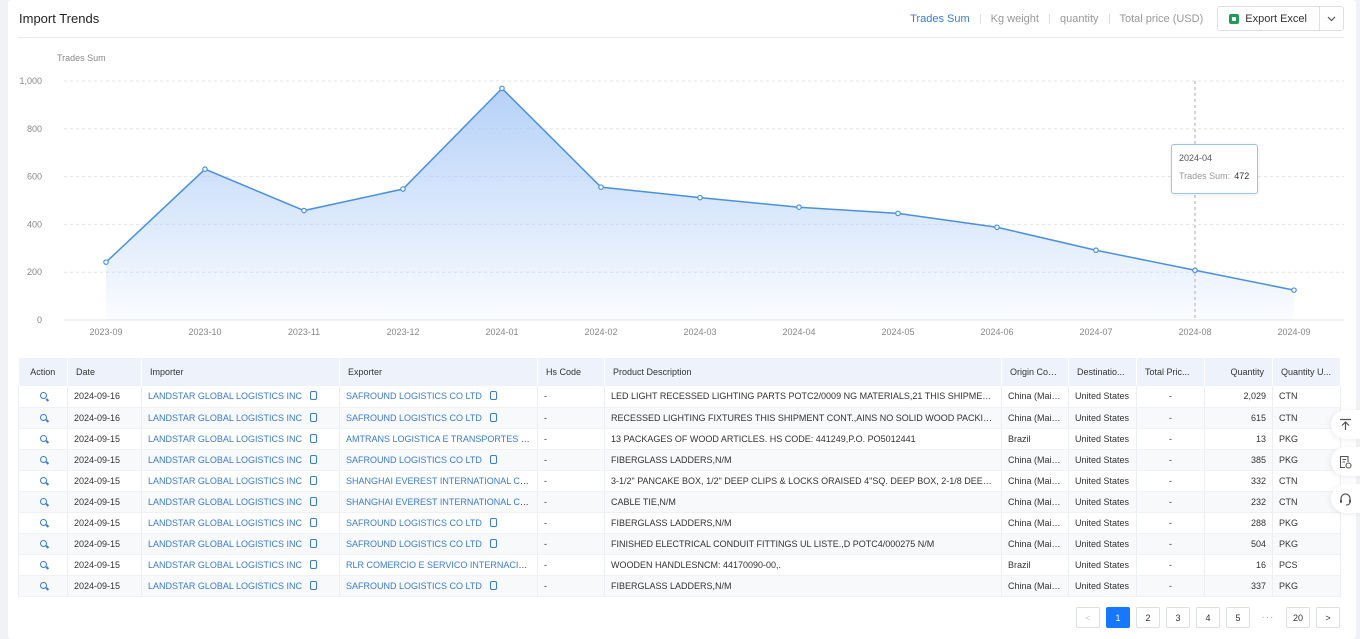  What do you see at coordinates (1208, 617) in the screenshot?
I see `page-4-button: 4` at bounding box center [1208, 617].